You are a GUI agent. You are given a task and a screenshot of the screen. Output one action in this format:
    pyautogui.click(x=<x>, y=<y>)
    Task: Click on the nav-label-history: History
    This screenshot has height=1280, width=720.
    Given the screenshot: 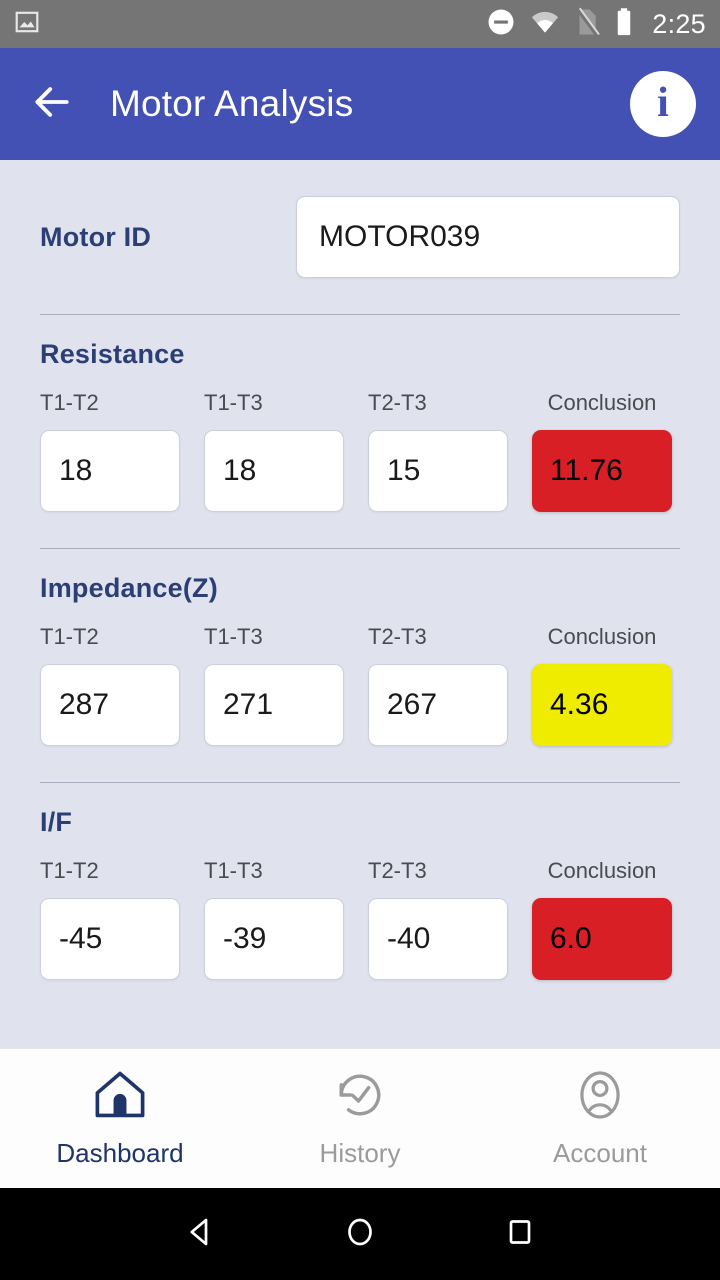 What is the action you would take?
    pyautogui.click(x=360, y=1152)
    